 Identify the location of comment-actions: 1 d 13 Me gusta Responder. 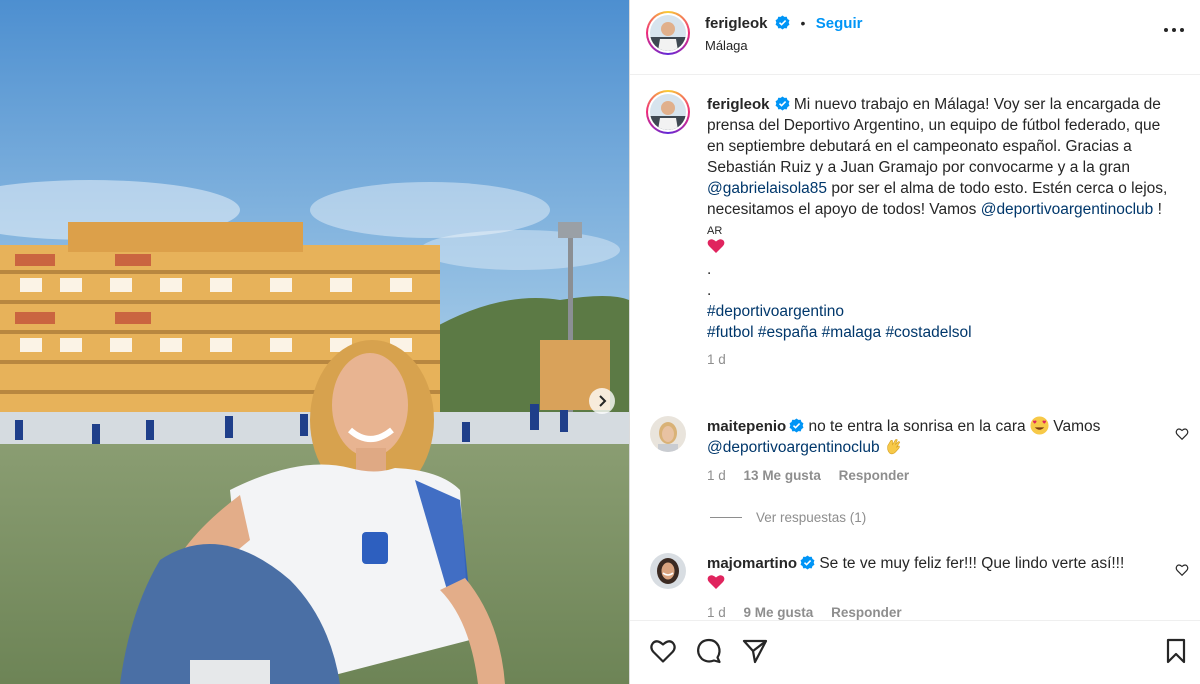
(808, 475).